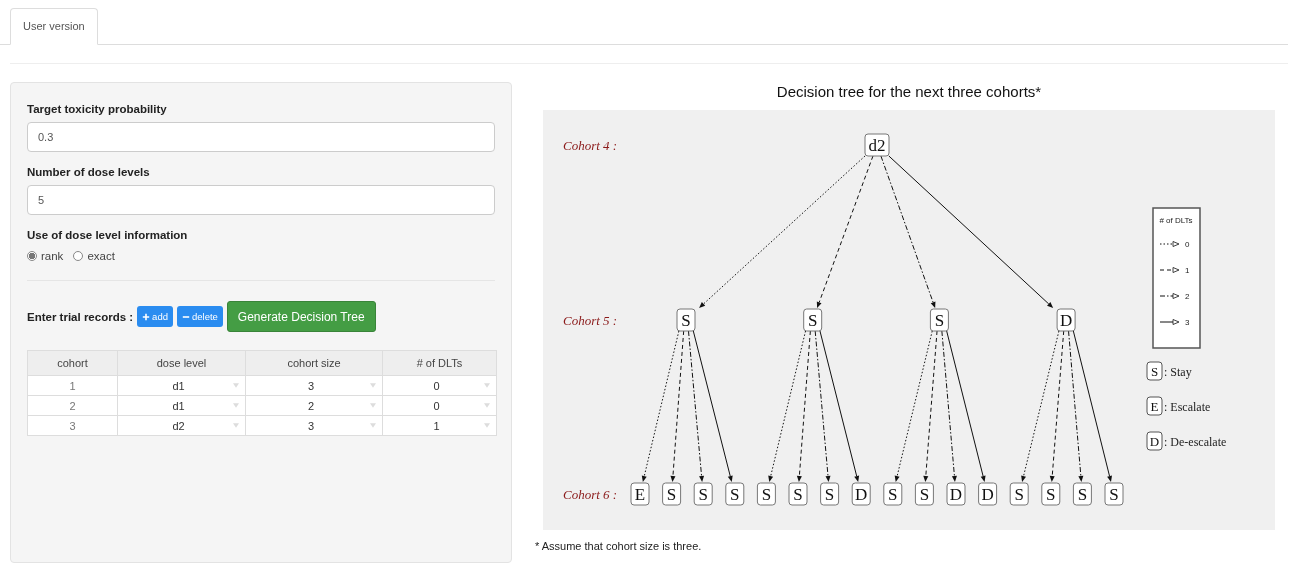 This screenshot has height=570, width=1290. I want to click on tab: User version, so click(54, 26).